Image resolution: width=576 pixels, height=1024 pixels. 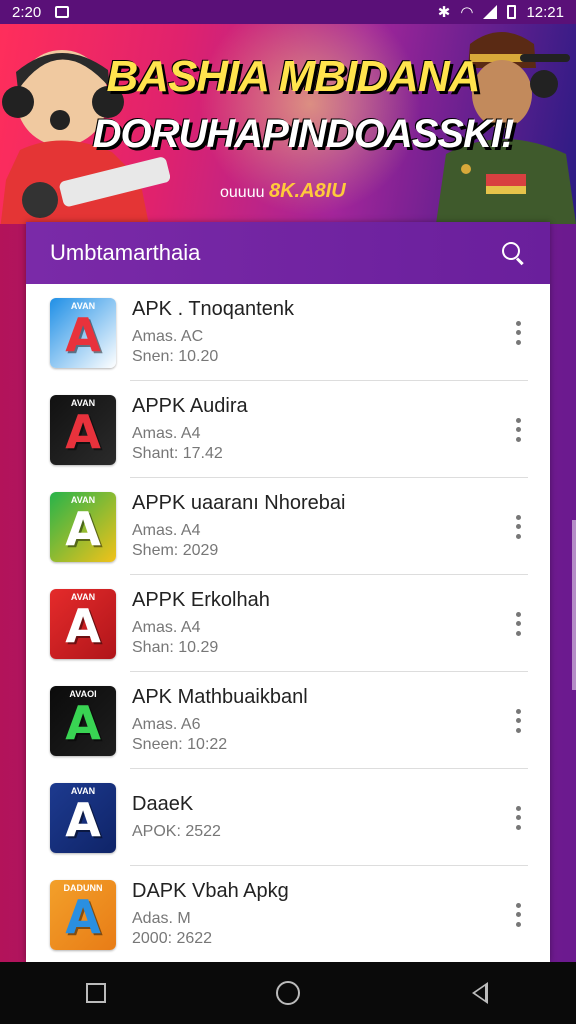 What do you see at coordinates (320, 623) in the screenshot?
I see `app-info: APPK Erkolhah Amas. A4 Shan: 10.29` at bounding box center [320, 623].